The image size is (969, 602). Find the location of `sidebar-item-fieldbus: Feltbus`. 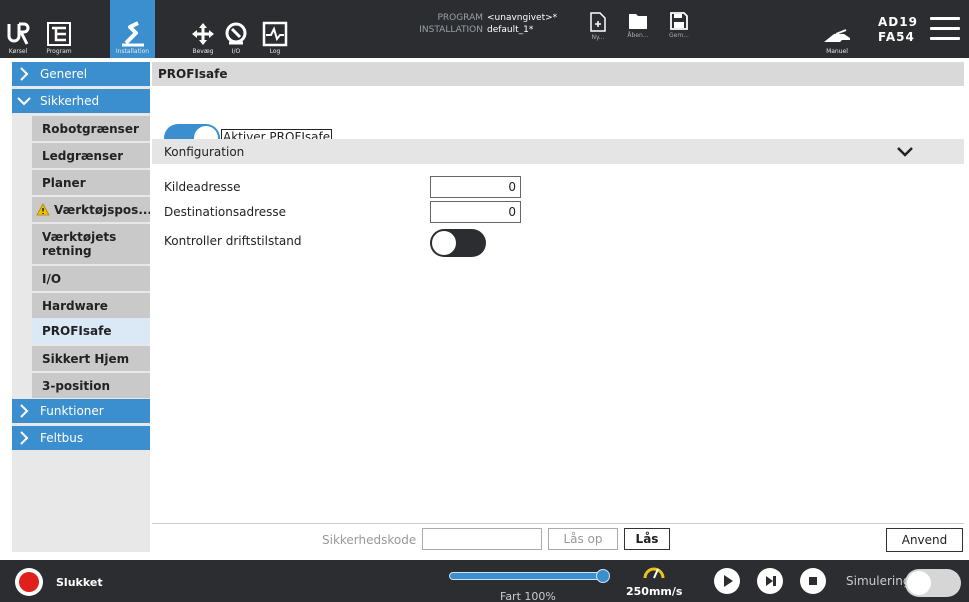

sidebar-item-fieldbus: Feltbus is located at coordinates (81, 438).